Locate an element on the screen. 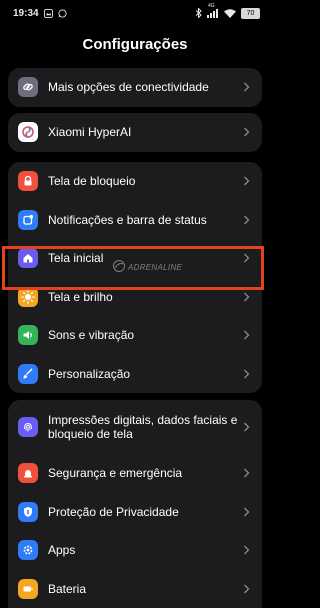 The height and width of the screenshot is (608, 320). settings-item-lock-screen: Tela de bloqueio is located at coordinates (135, 181).